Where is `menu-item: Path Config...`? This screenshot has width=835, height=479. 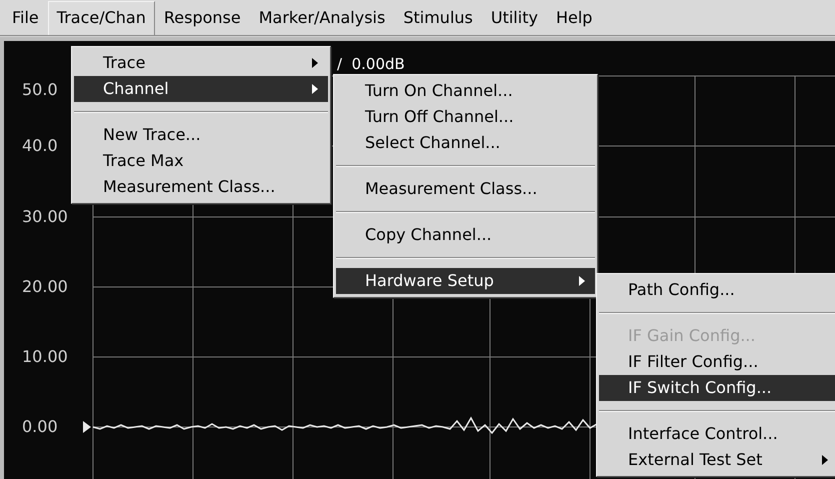 menu-item: Path Config... is located at coordinates (717, 290).